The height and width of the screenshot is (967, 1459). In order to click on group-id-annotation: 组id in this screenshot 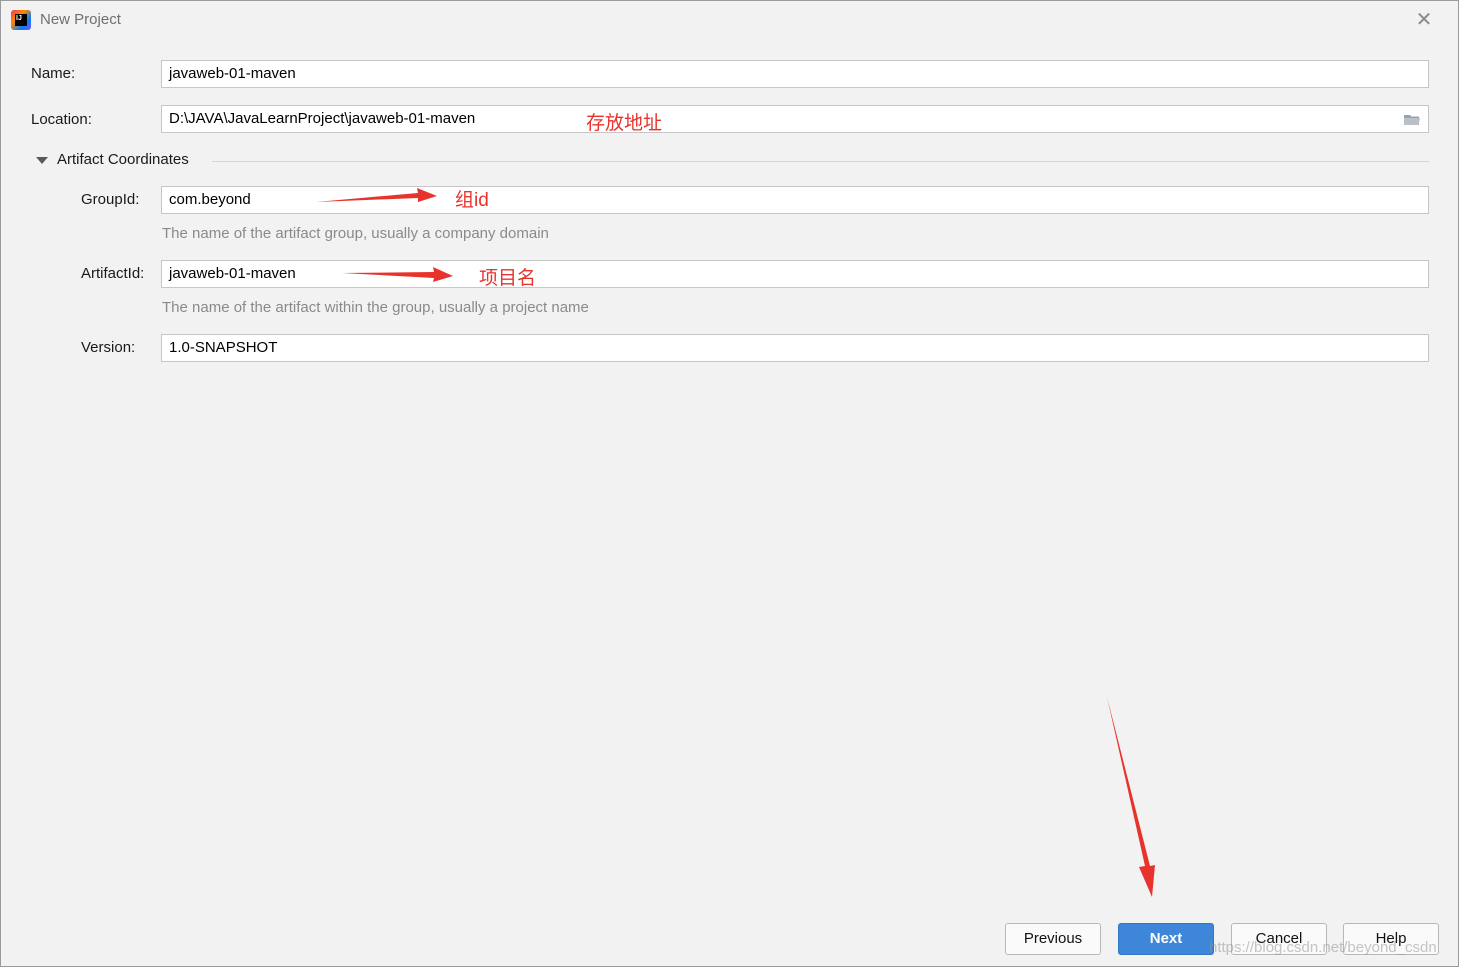, I will do `click(472, 200)`.